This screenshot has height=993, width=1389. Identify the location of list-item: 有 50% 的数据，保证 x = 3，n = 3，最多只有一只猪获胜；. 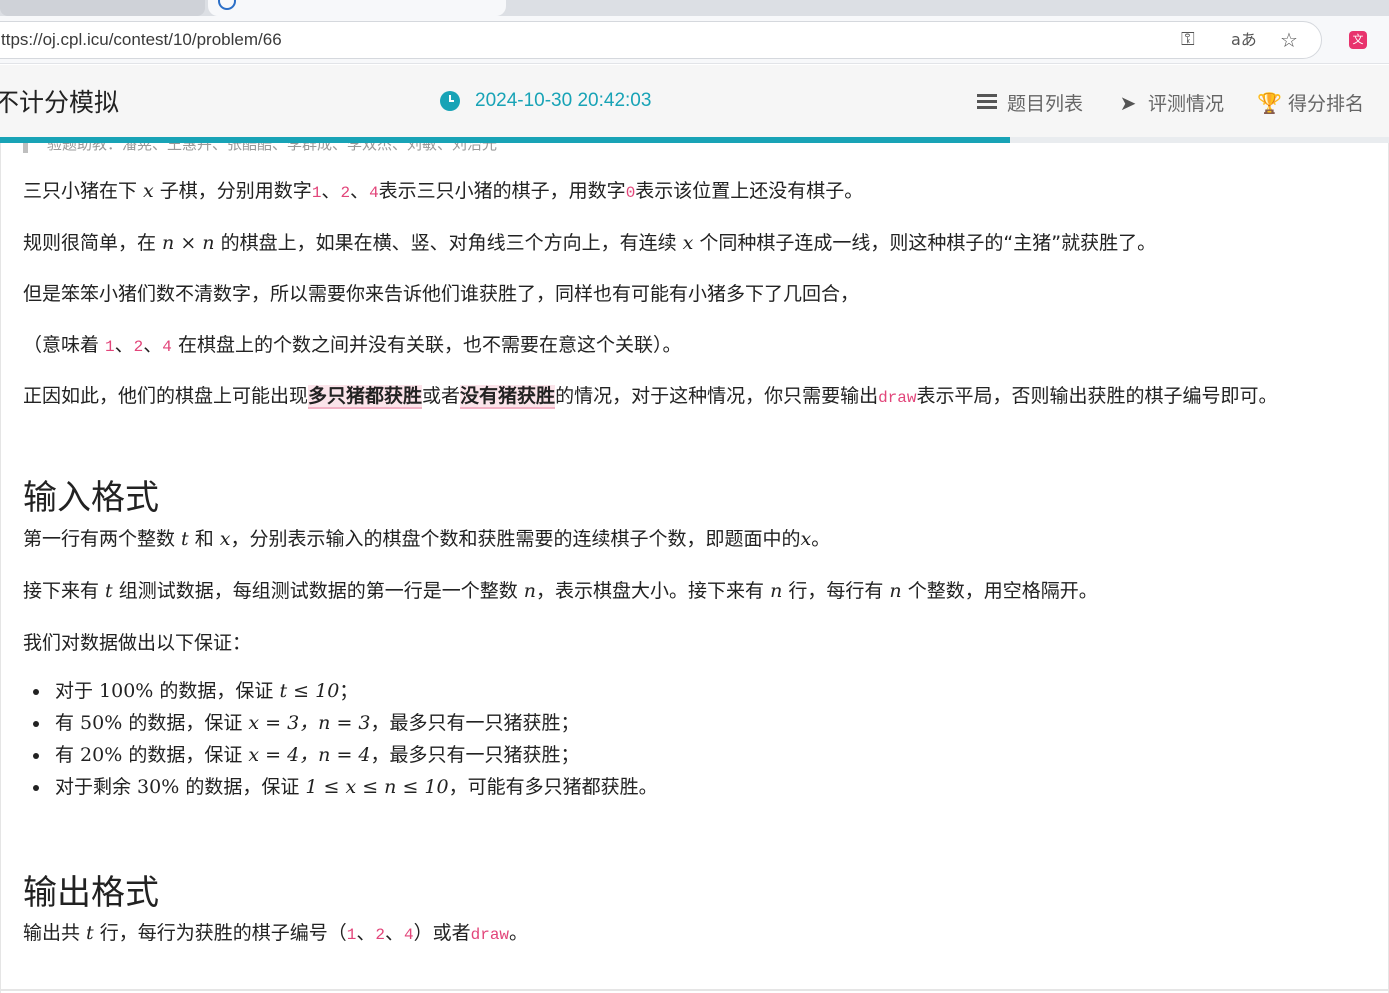
(354, 723).